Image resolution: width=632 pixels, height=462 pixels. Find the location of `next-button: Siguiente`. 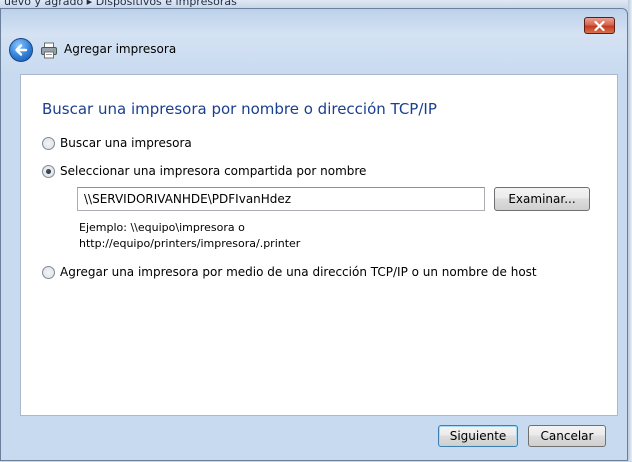

next-button: Siguiente is located at coordinates (478, 436).